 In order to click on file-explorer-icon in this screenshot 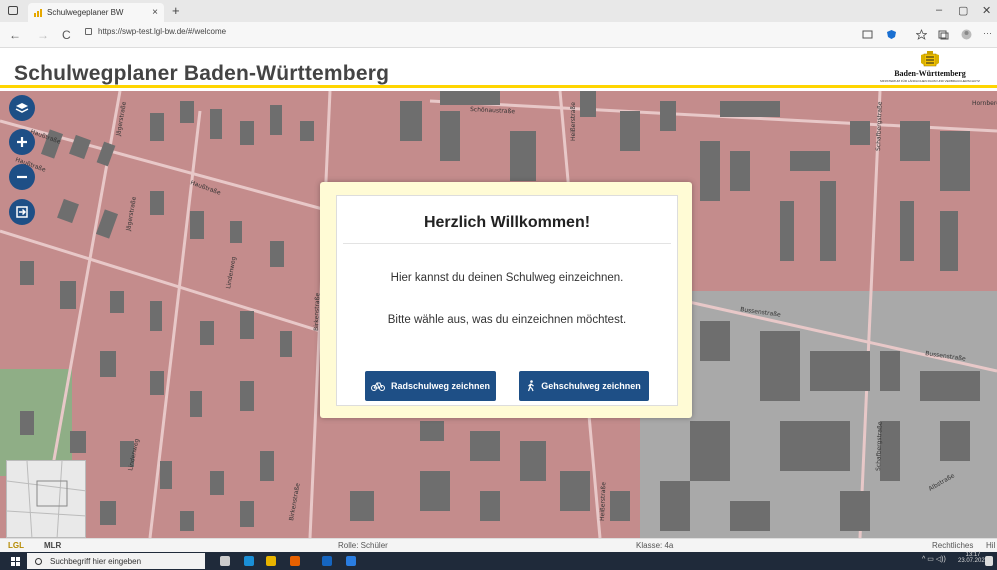, I will do `click(271, 561)`.